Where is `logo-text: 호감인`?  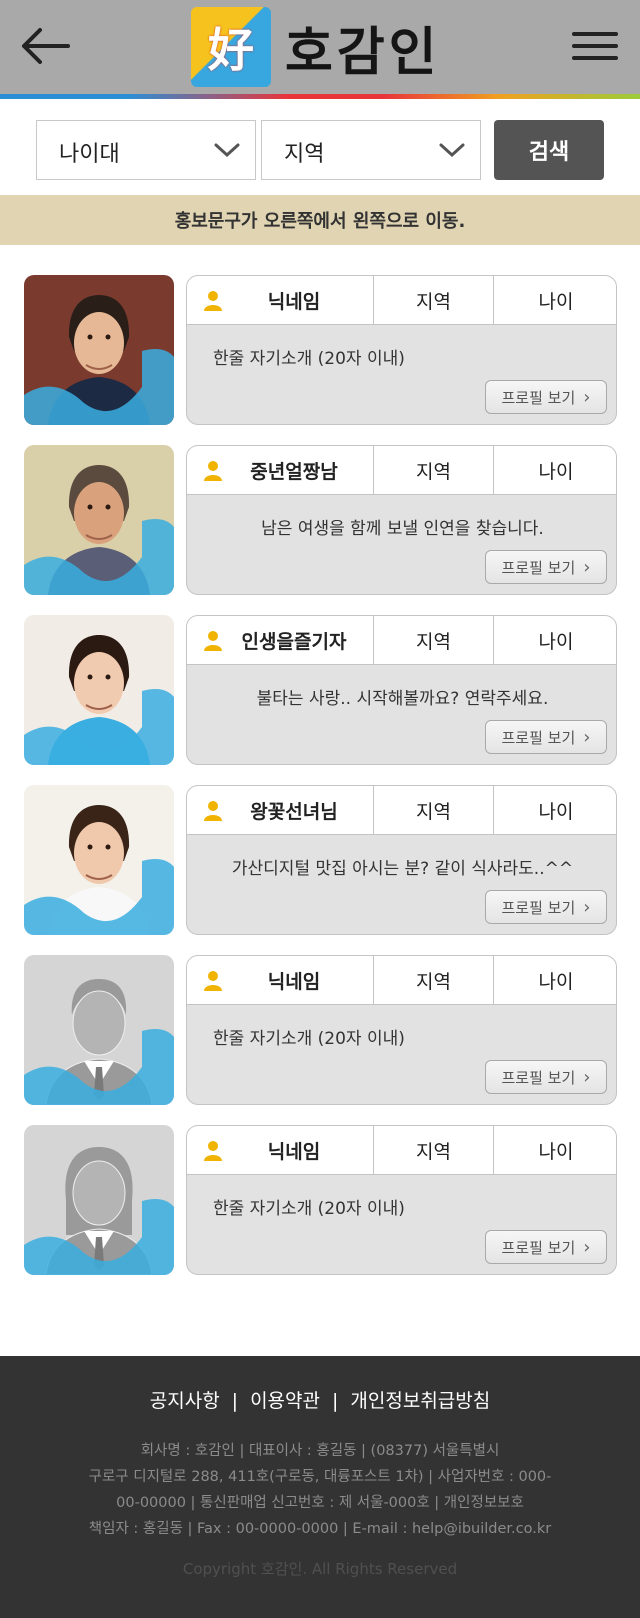
logo-text: 호감인 is located at coordinates (363, 52).